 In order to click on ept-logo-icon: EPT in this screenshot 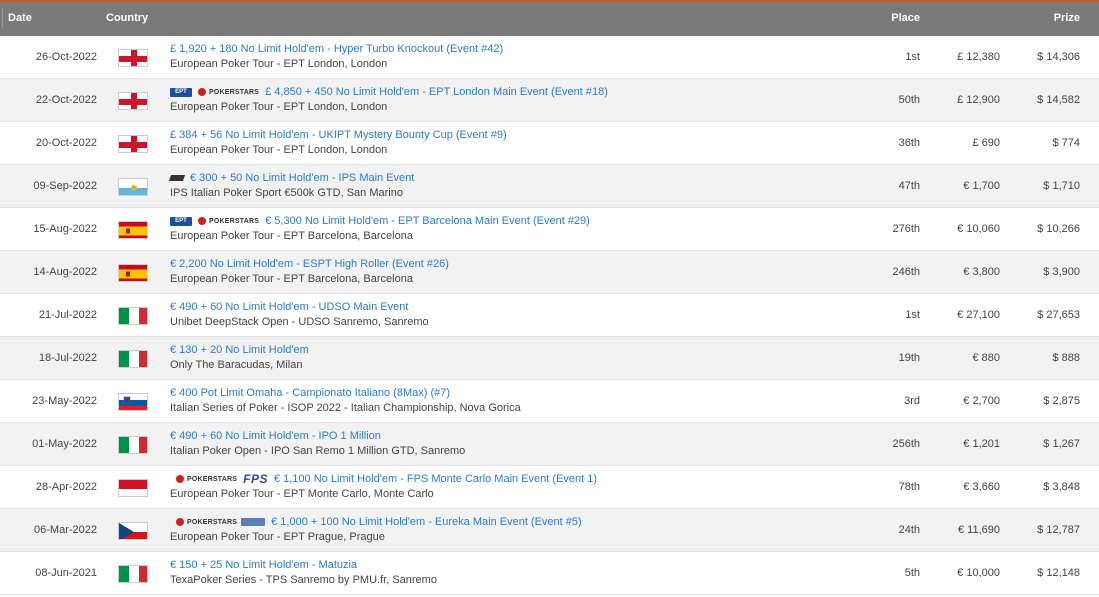, I will do `click(181, 92)`.